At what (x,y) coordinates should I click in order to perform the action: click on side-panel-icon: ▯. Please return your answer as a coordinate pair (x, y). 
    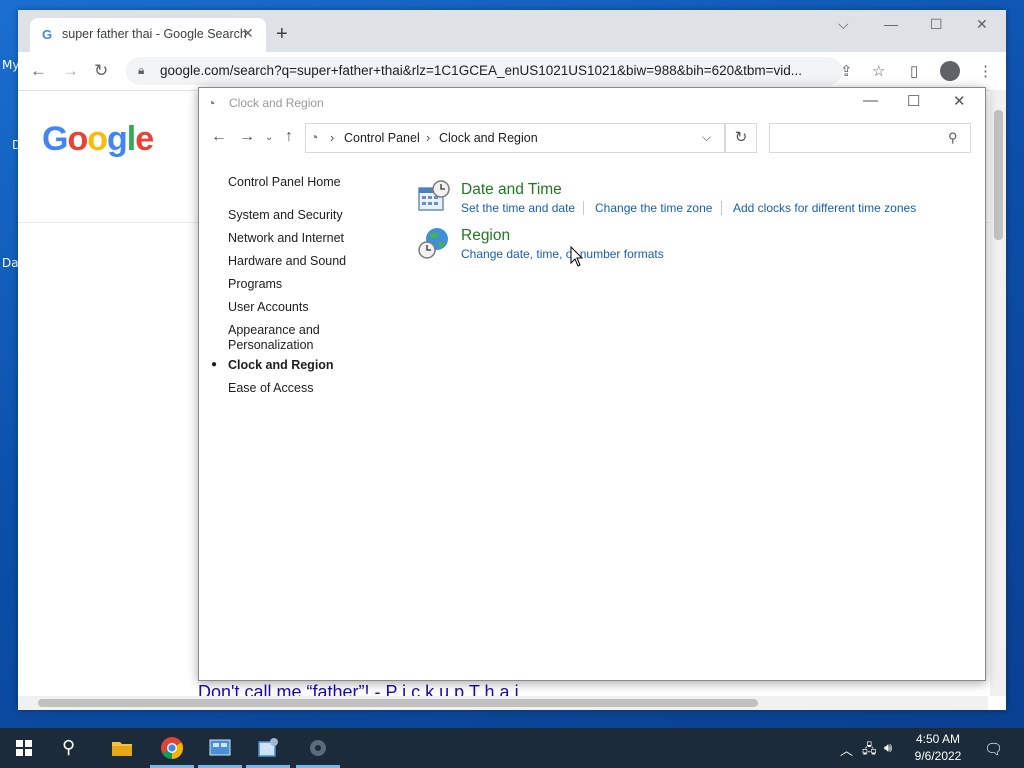
    Looking at the image, I should click on (914, 71).